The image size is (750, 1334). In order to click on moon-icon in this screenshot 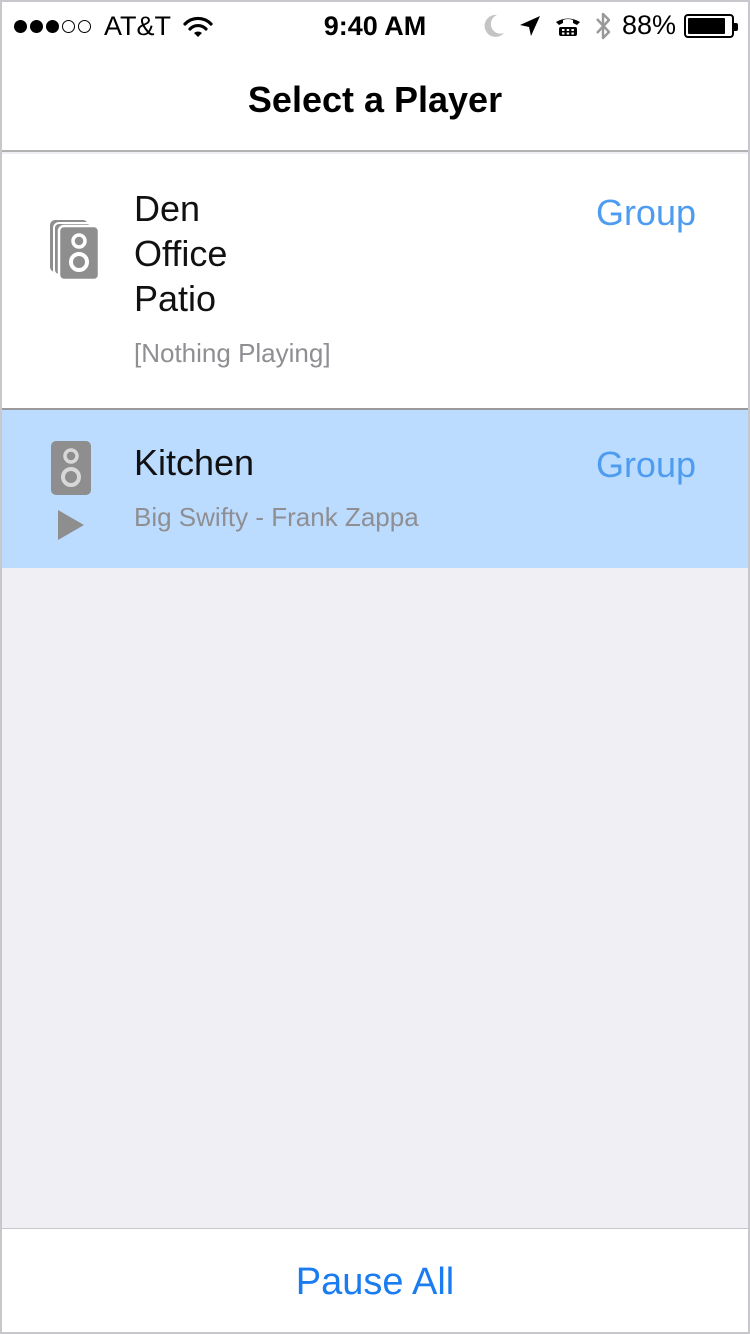, I will do `click(494, 26)`.